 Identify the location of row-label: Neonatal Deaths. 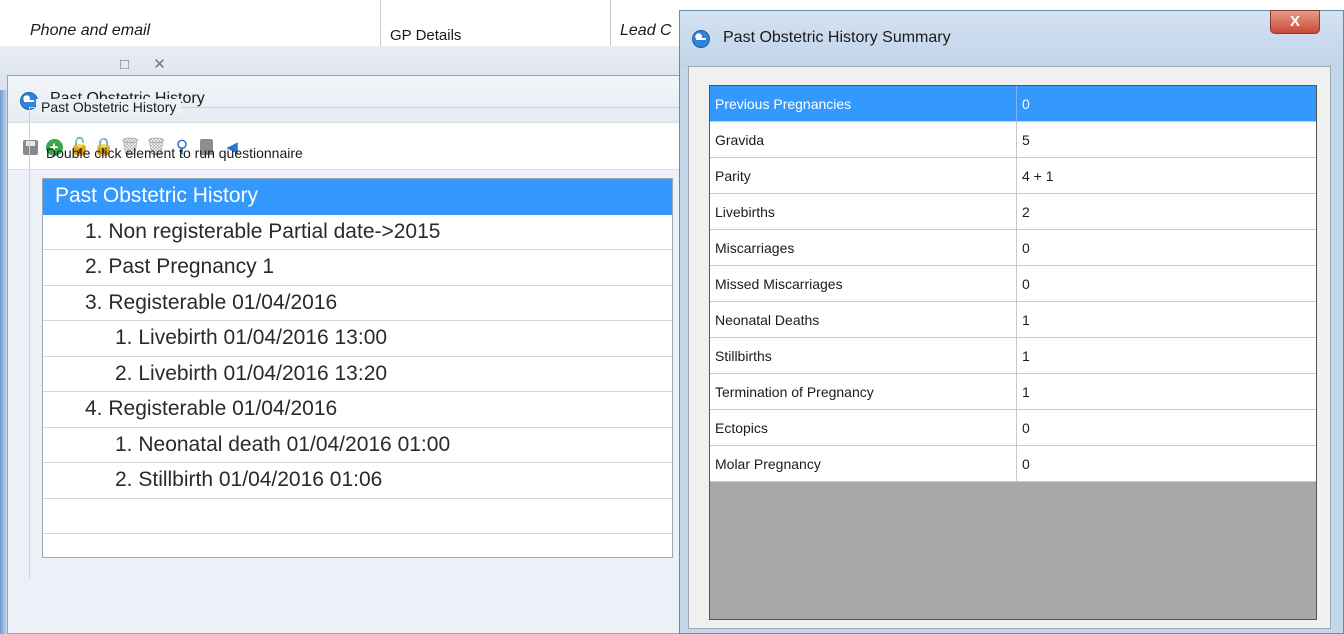
(767, 320).